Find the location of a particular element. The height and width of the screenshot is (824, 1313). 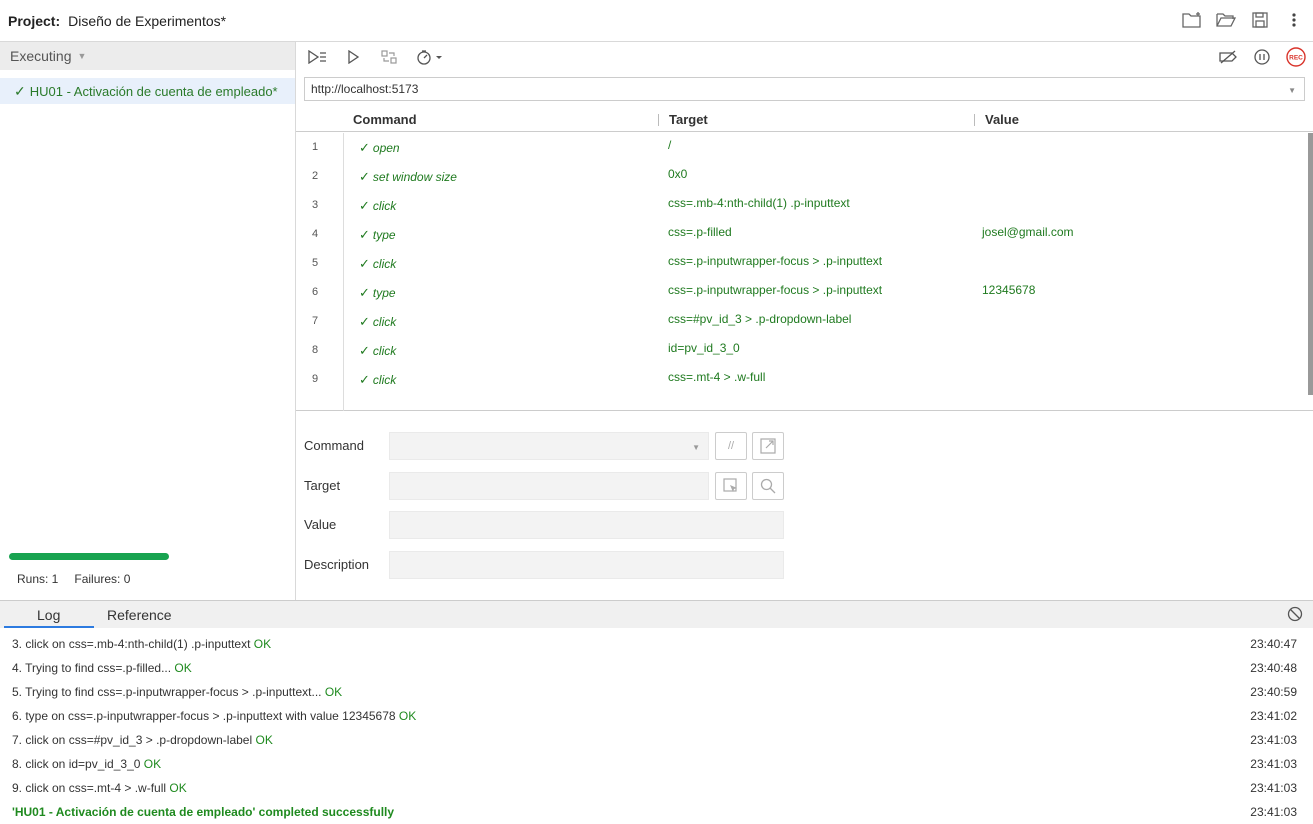

table-row: 9 ✓ click css=.mt-4 > .w-full is located at coordinates (801, 379).